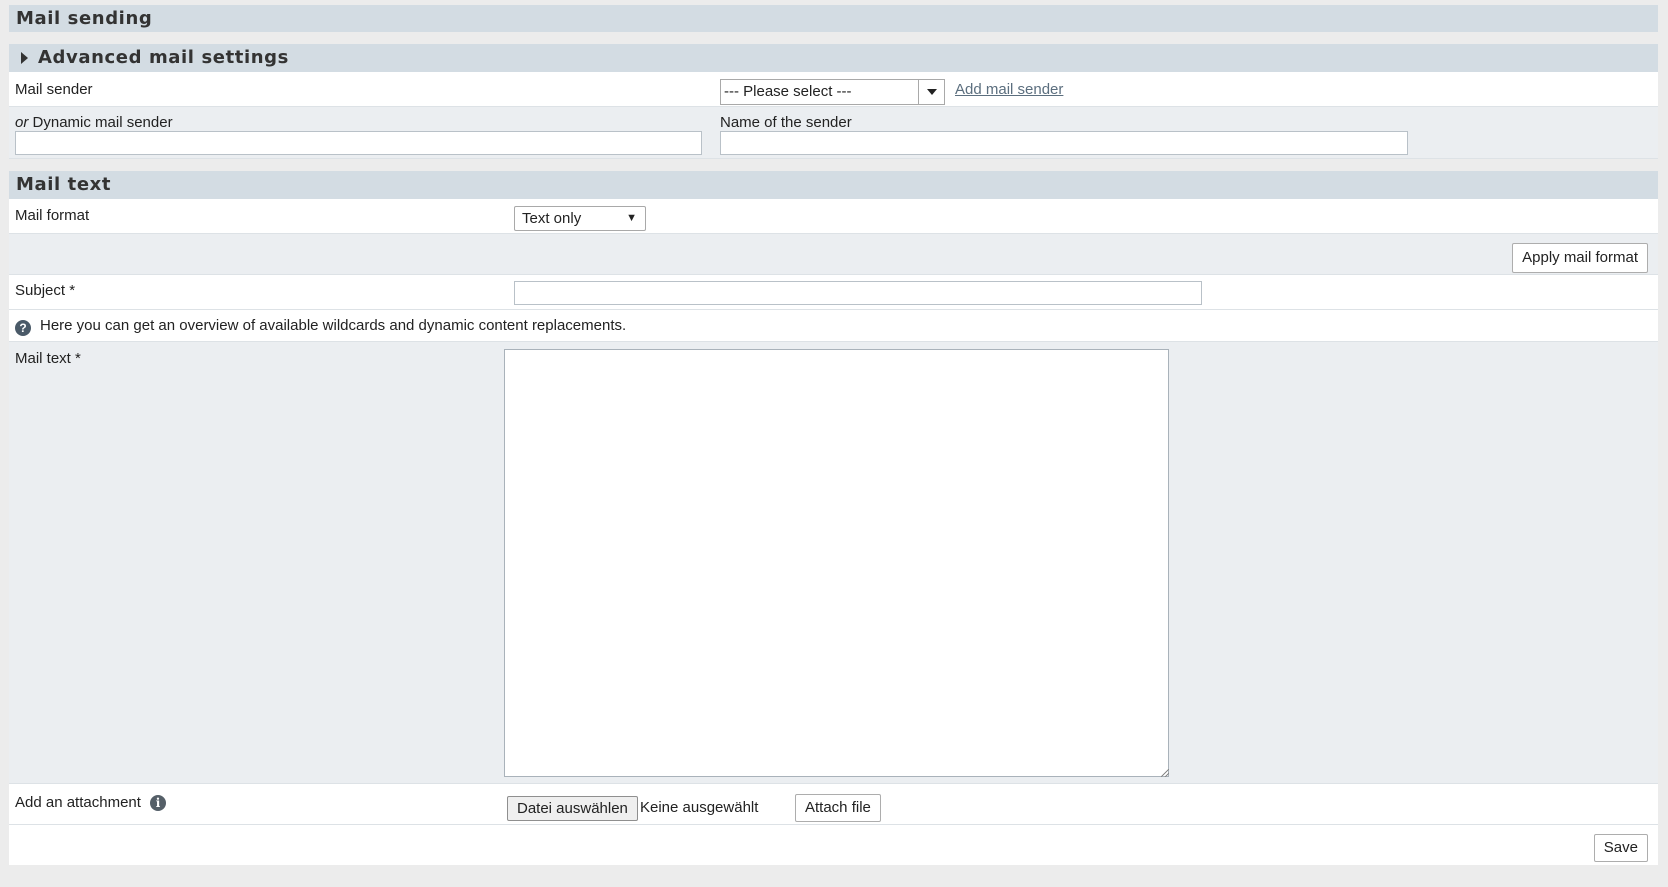 Image resolution: width=1668 pixels, height=887 pixels. What do you see at coordinates (788, 91) in the screenshot?
I see `mail-sender-select-value: --- Please select ---` at bounding box center [788, 91].